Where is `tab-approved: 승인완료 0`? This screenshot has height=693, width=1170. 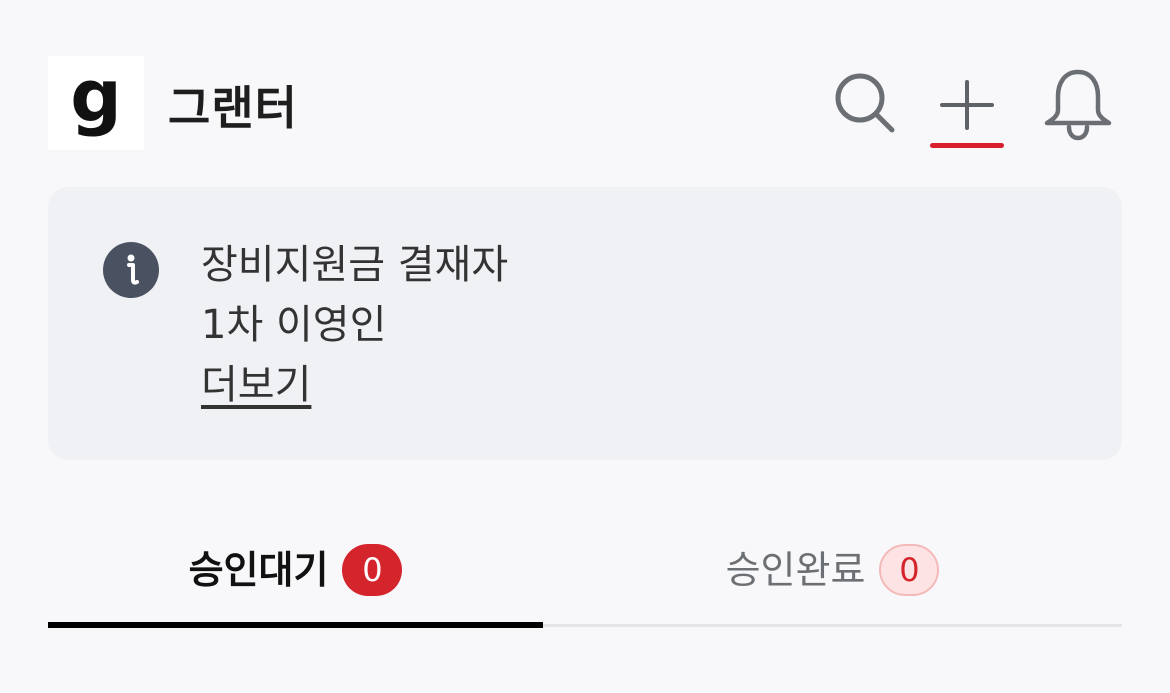 tab-approved: 승인완료 0 is located at coordinates (832, 579).